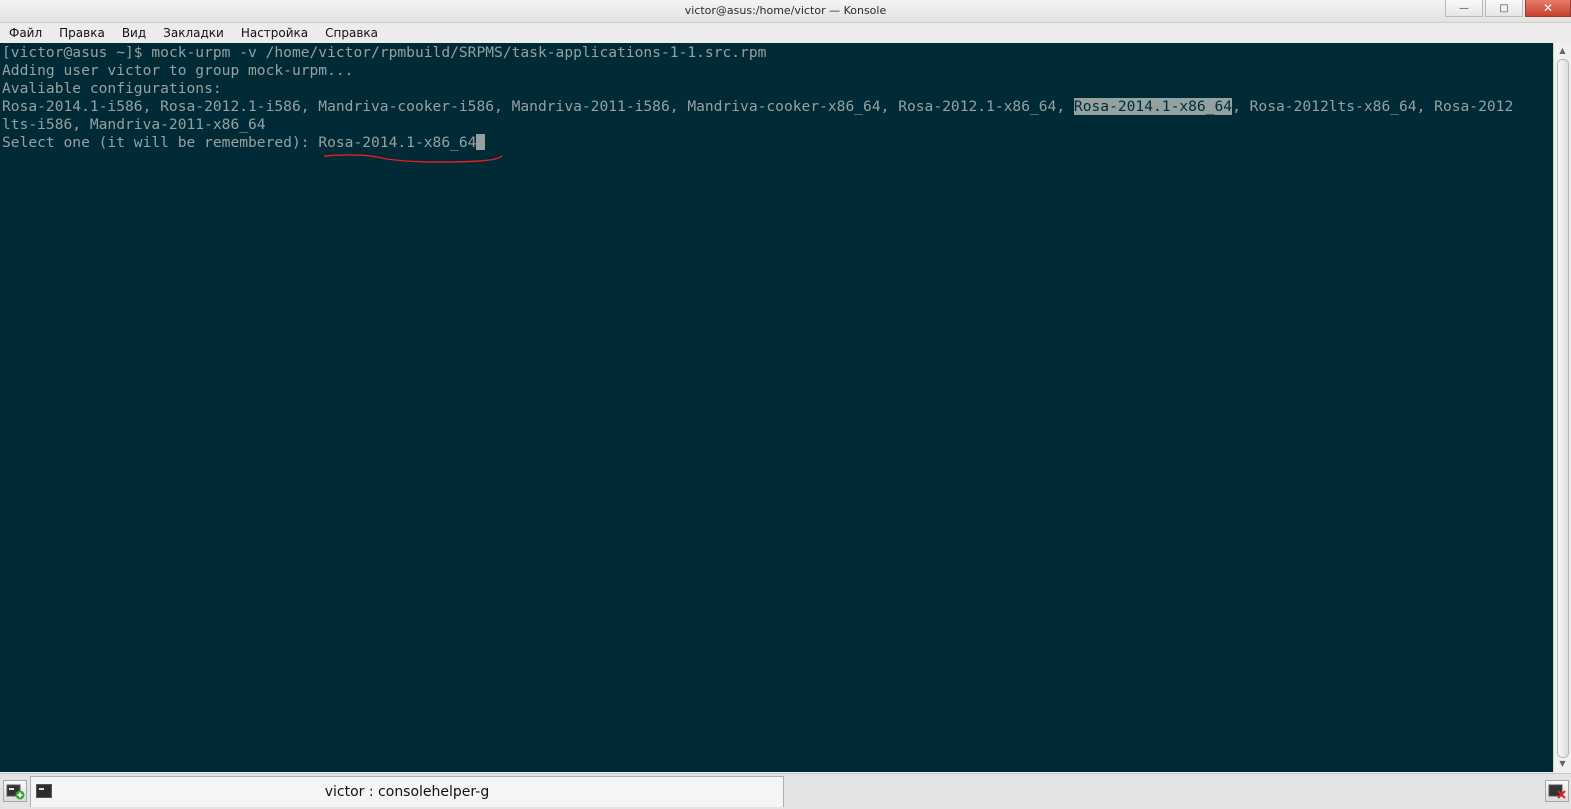 This screenshot has height=809, width=1571. I want to click on vertical-scrollbar: ▲ ▼, so click(1562, 407).